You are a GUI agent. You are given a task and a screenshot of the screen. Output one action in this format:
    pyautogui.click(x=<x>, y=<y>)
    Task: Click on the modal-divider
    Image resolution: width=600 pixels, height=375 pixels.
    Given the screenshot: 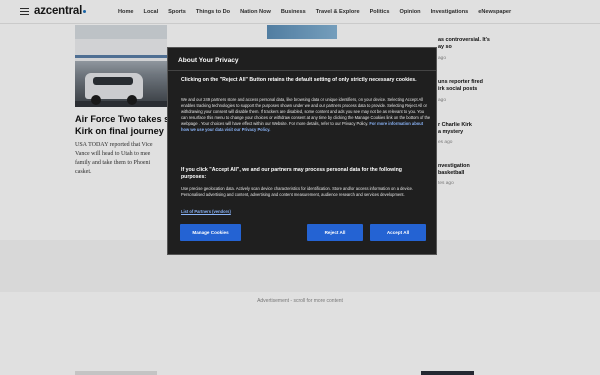 What is the action you would take?
    pyautogui.click(x=302, y=70)
    